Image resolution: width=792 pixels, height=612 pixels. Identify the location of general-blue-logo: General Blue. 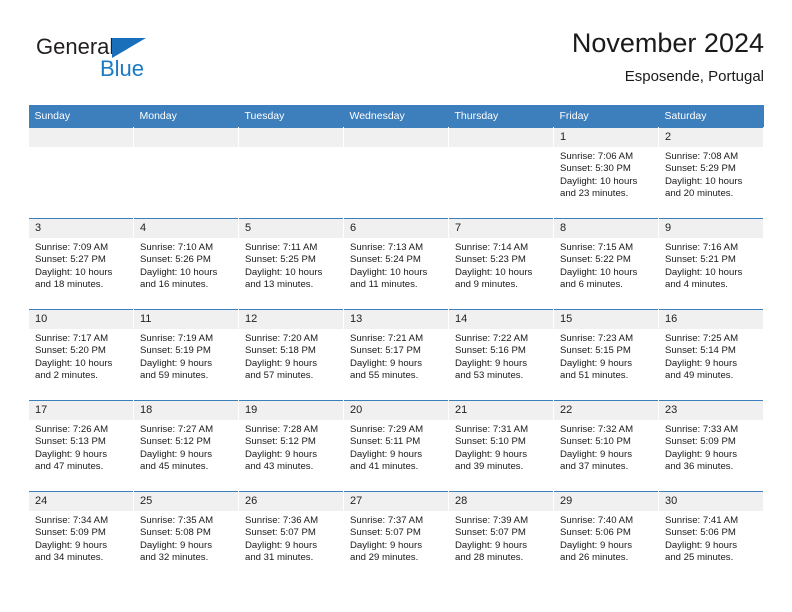
(136, 62).